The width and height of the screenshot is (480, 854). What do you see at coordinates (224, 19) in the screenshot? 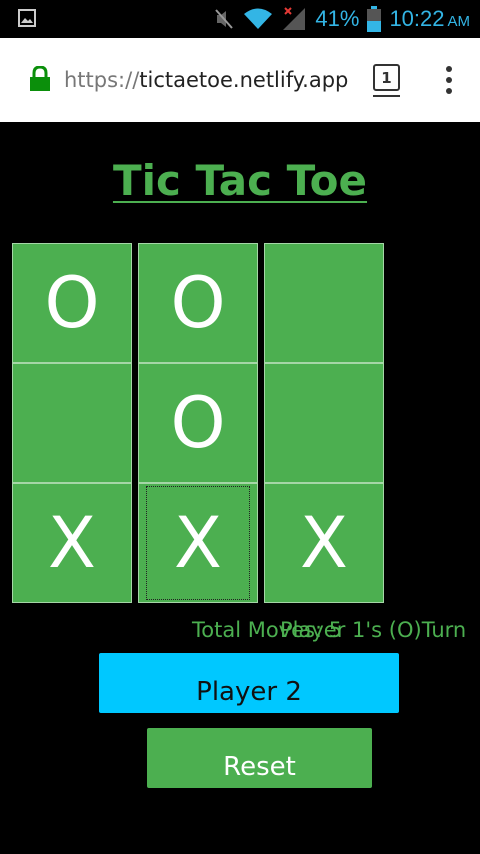
I see `mute-icon` at bounding box center [224, 19].